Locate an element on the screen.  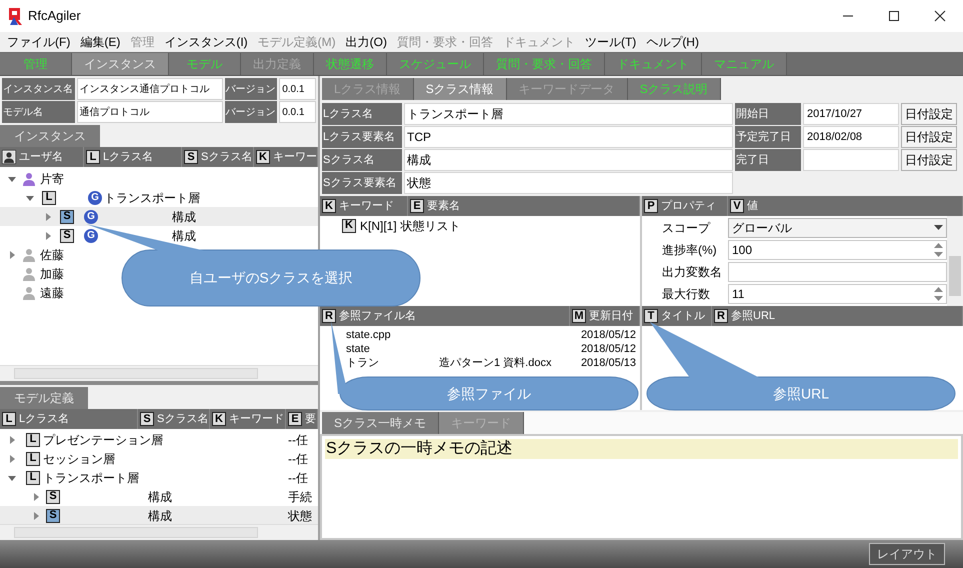
tree-label: 片寄 is located at coordinates (52, 179).